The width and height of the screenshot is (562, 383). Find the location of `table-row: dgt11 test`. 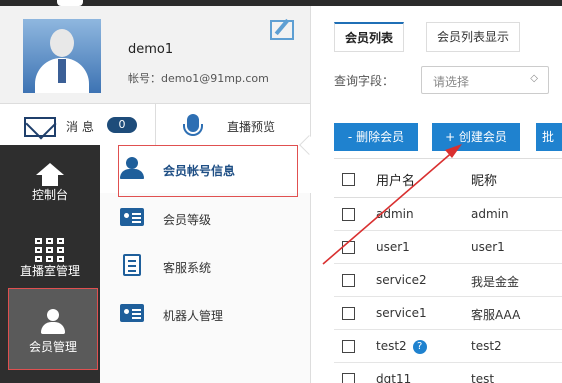

table-row: dgt11 test is located at coordinates (448, 373).